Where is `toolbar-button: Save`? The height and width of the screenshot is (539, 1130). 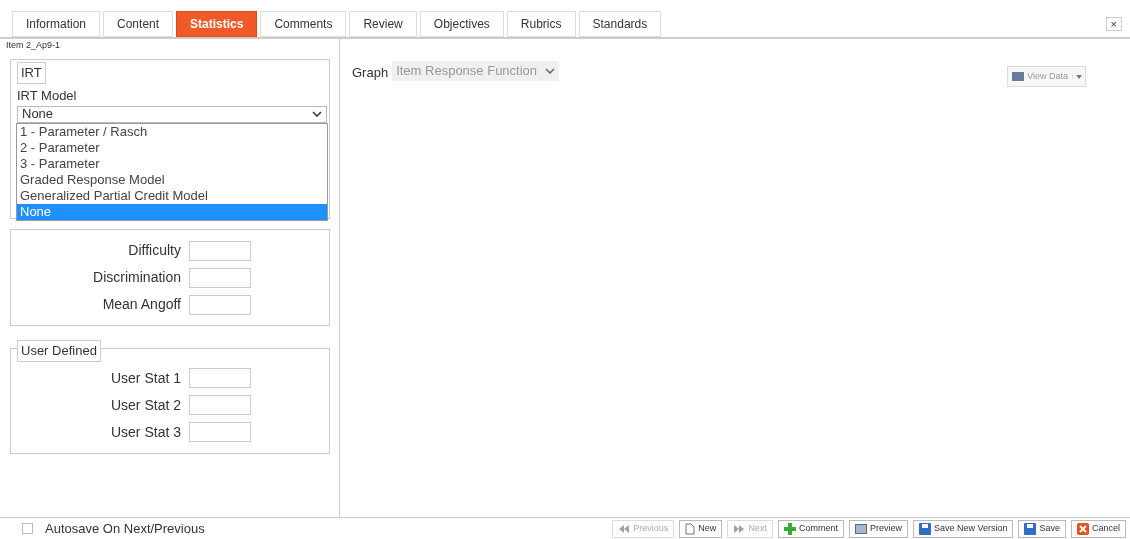
toolbar-button: Save is located at coordinates (1042, 528).